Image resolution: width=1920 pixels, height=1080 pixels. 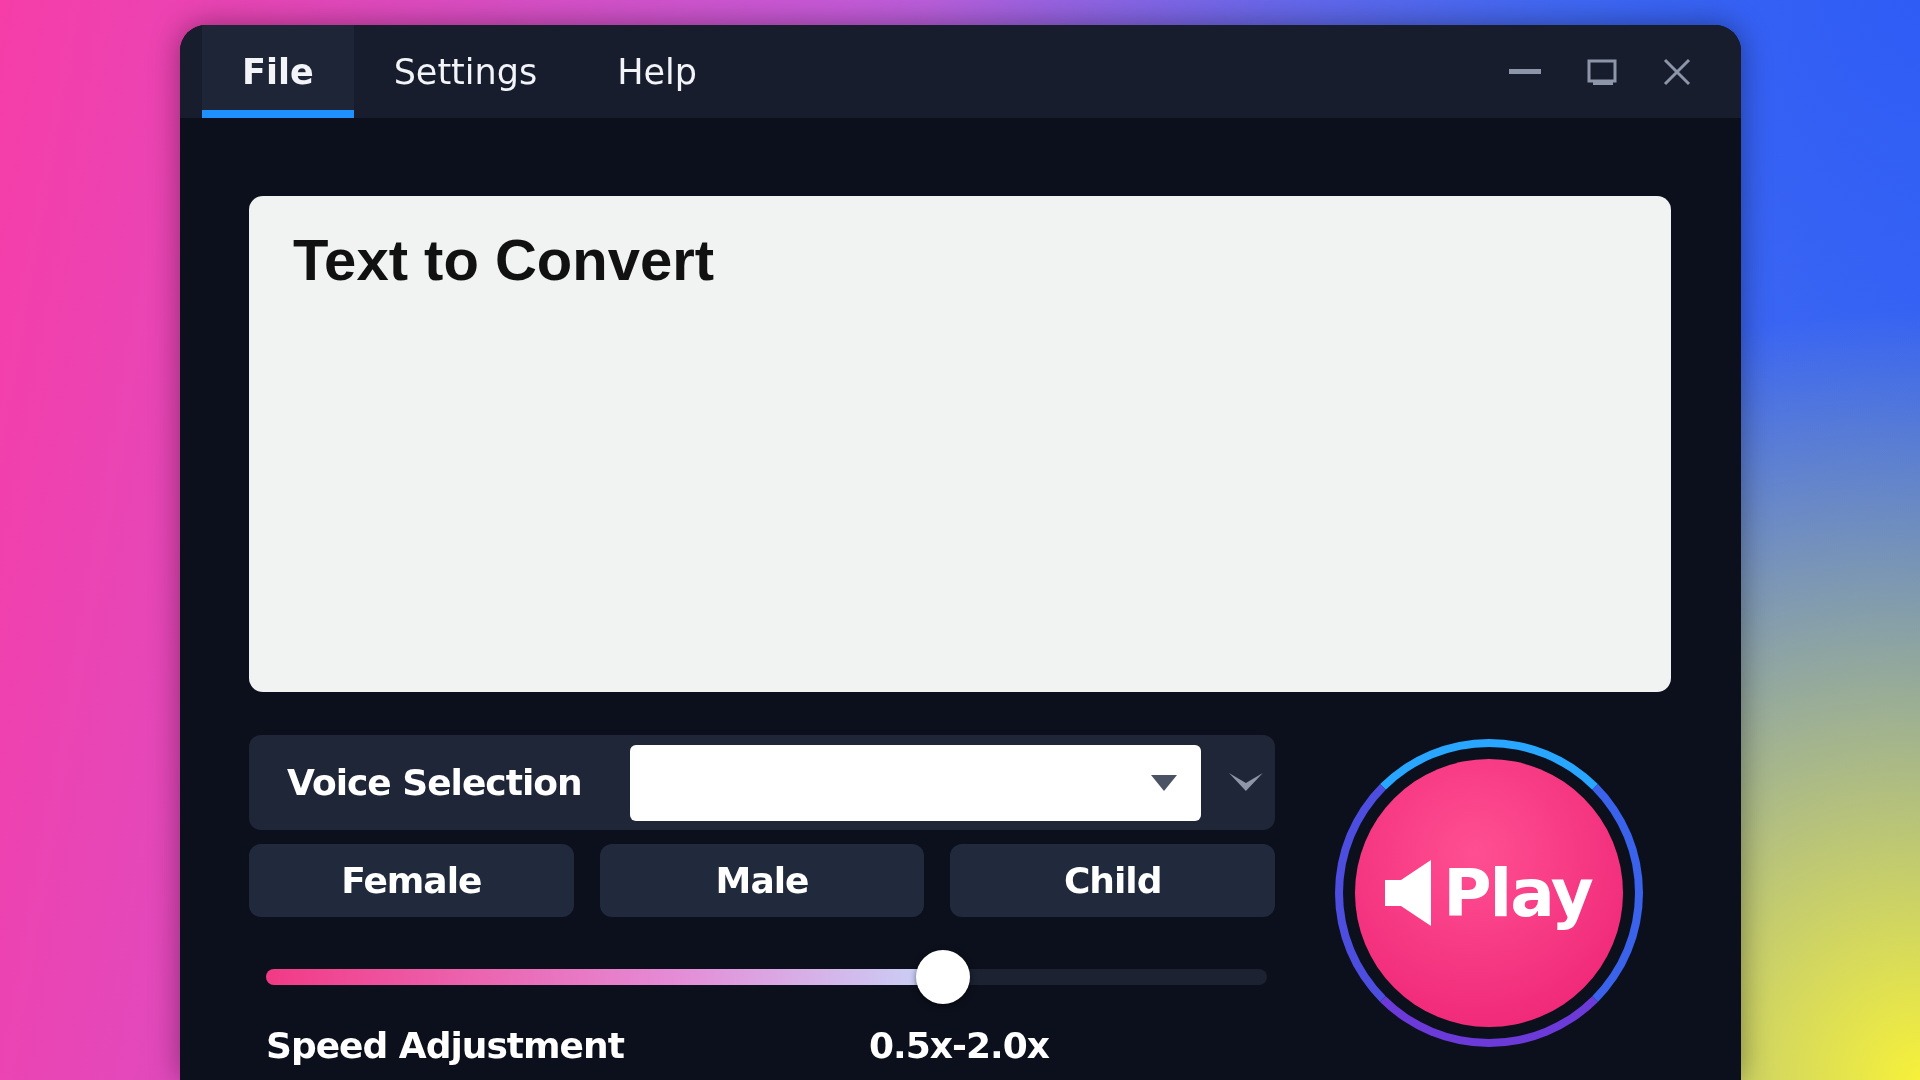 I want to click on chevron-icon, so click(x=1246, y=782).